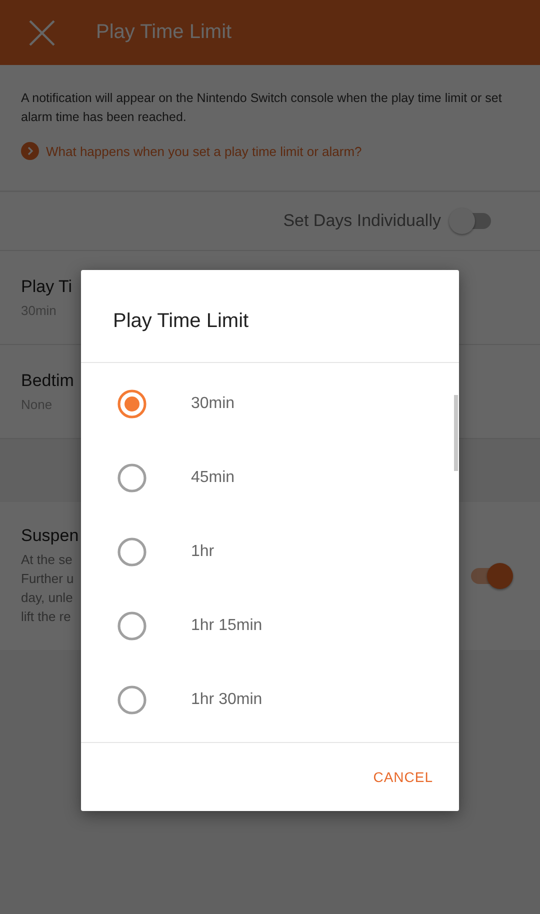 The height and width of the screenshot is (914, 540). What do you see at coordinates (270, 478) in the screenshot?
I see `option-item: 45min` at bounding box center [270, 478].